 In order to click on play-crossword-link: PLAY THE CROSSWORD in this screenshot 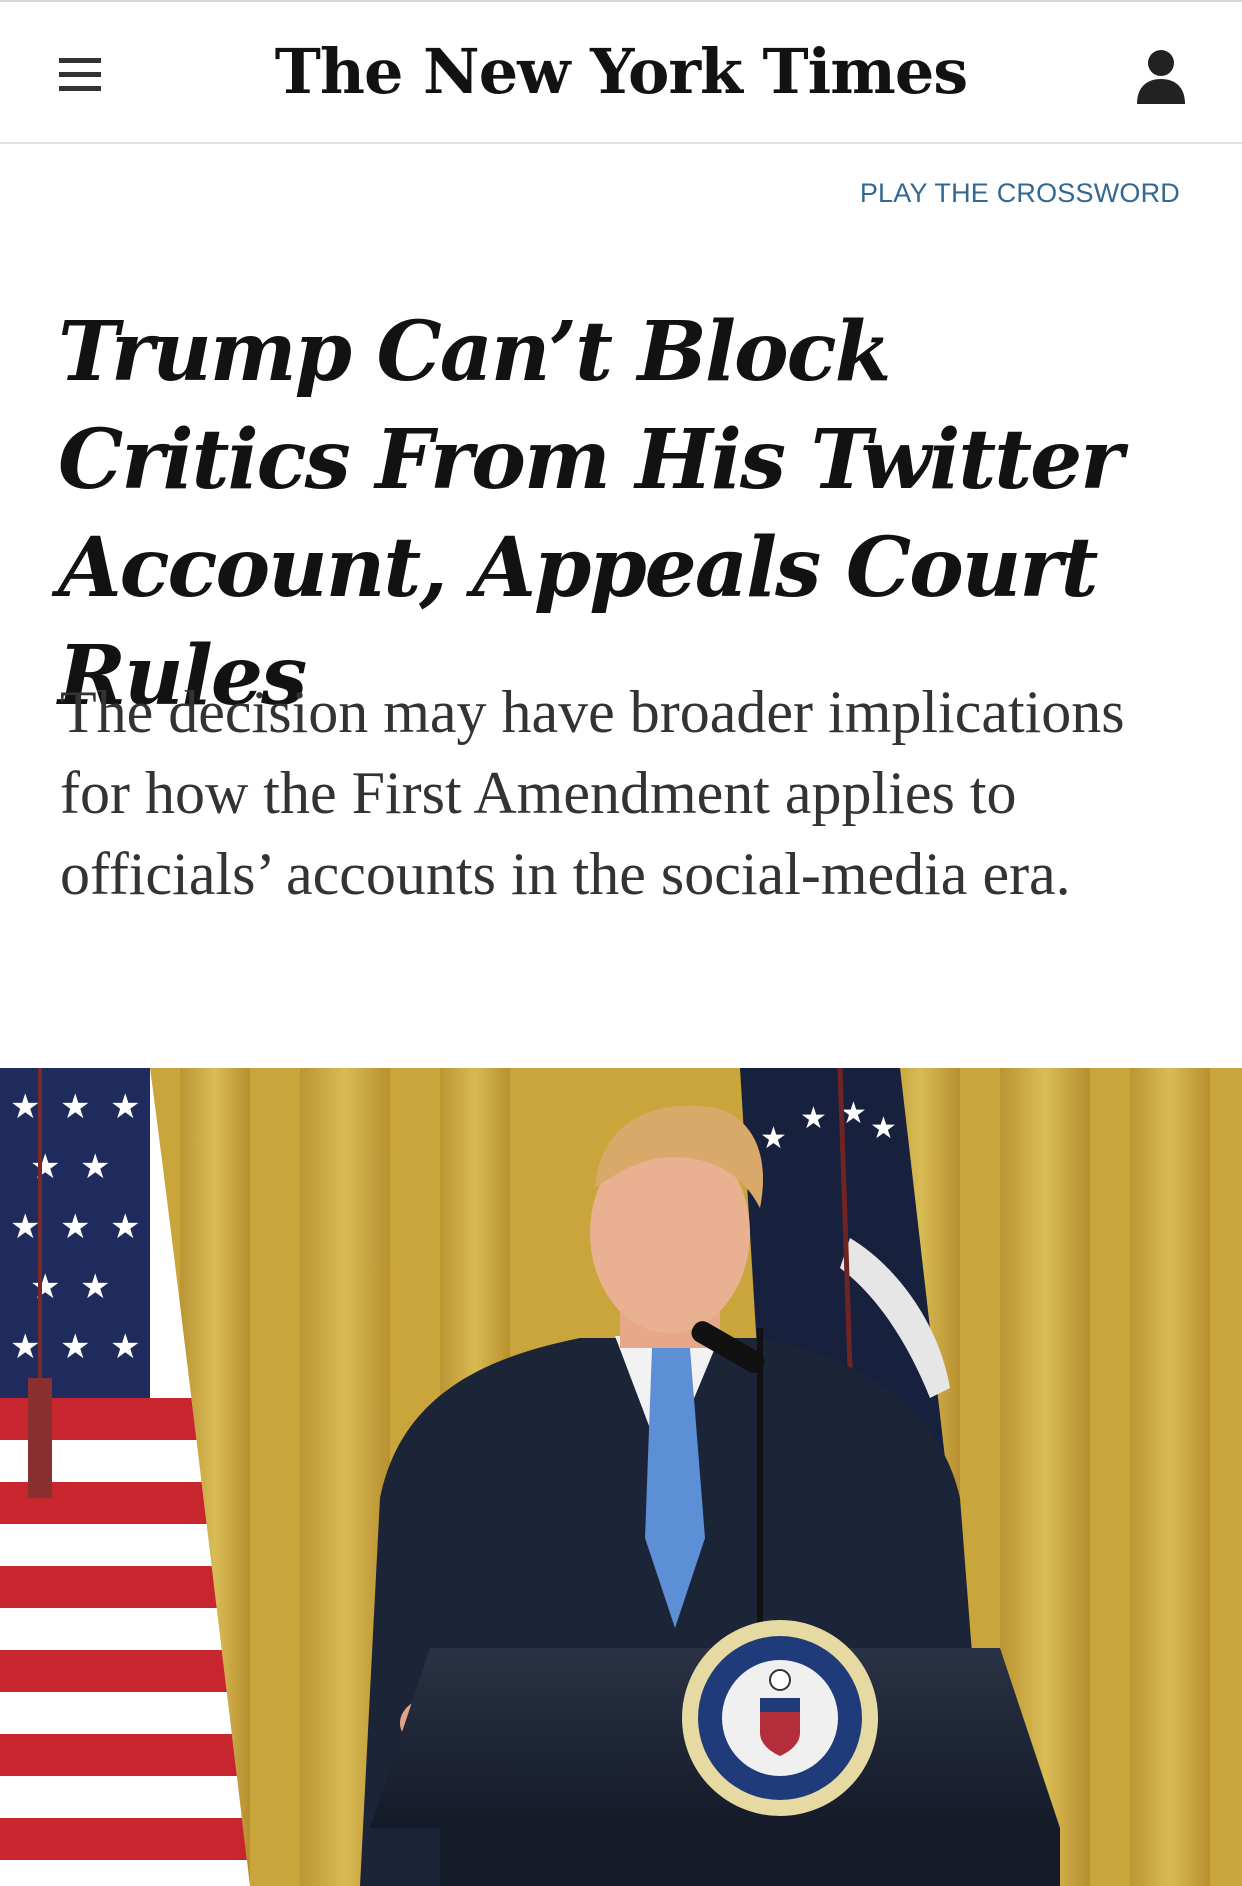, I will do `click(1020, 193)`.